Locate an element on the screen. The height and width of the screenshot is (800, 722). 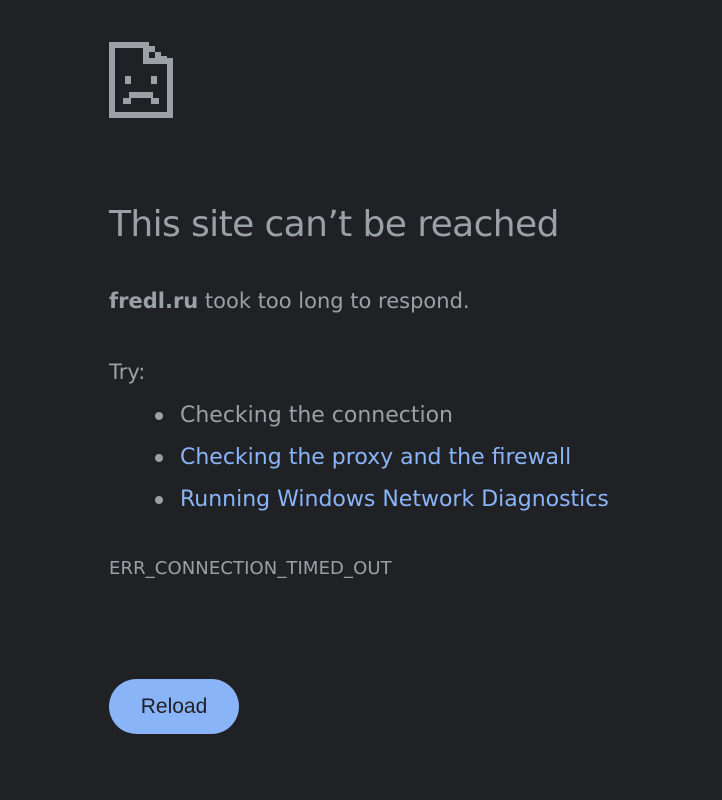
error-code: ERR_CONNECTION_TIMED_OUT is located at coordinates (250, 568).